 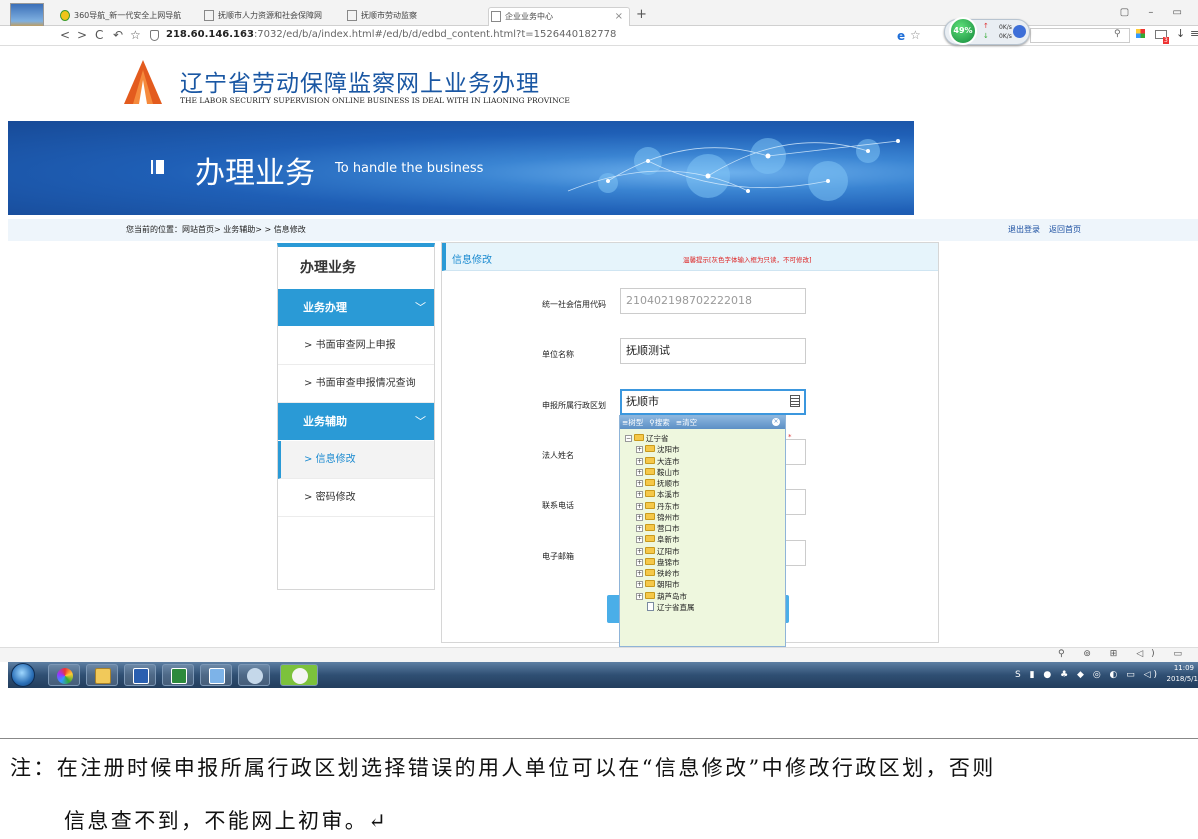 What do you see at coordinates (1166, 40) in the screenshot?
I see `mail-count-badge: 3` at bounding box center [1166, 40].